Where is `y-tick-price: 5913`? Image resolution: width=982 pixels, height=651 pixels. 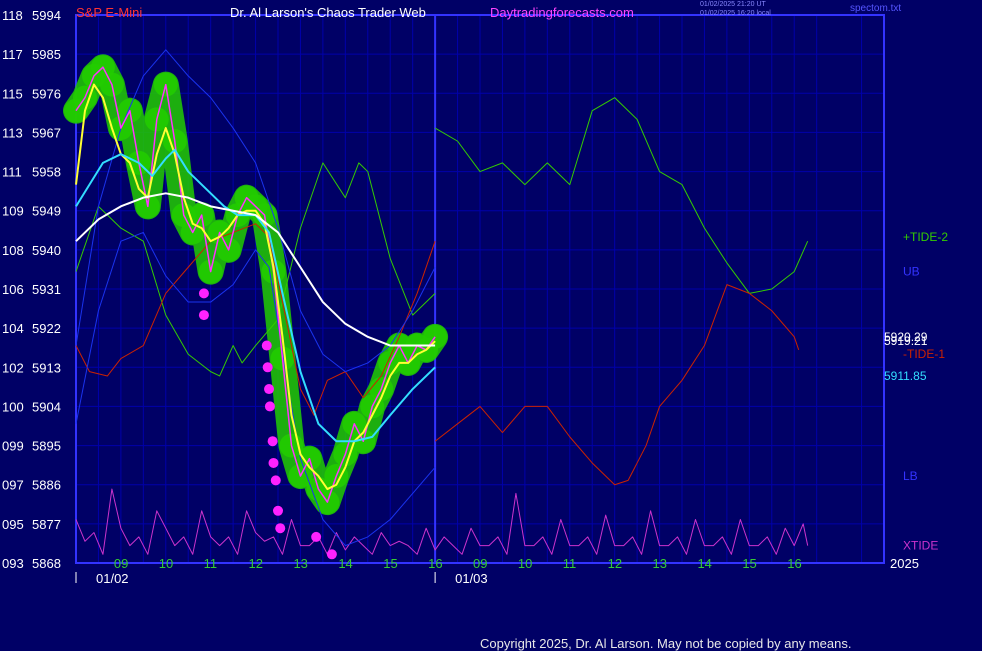 y-tick-price: 5913 is located at coordinates (46, 367).